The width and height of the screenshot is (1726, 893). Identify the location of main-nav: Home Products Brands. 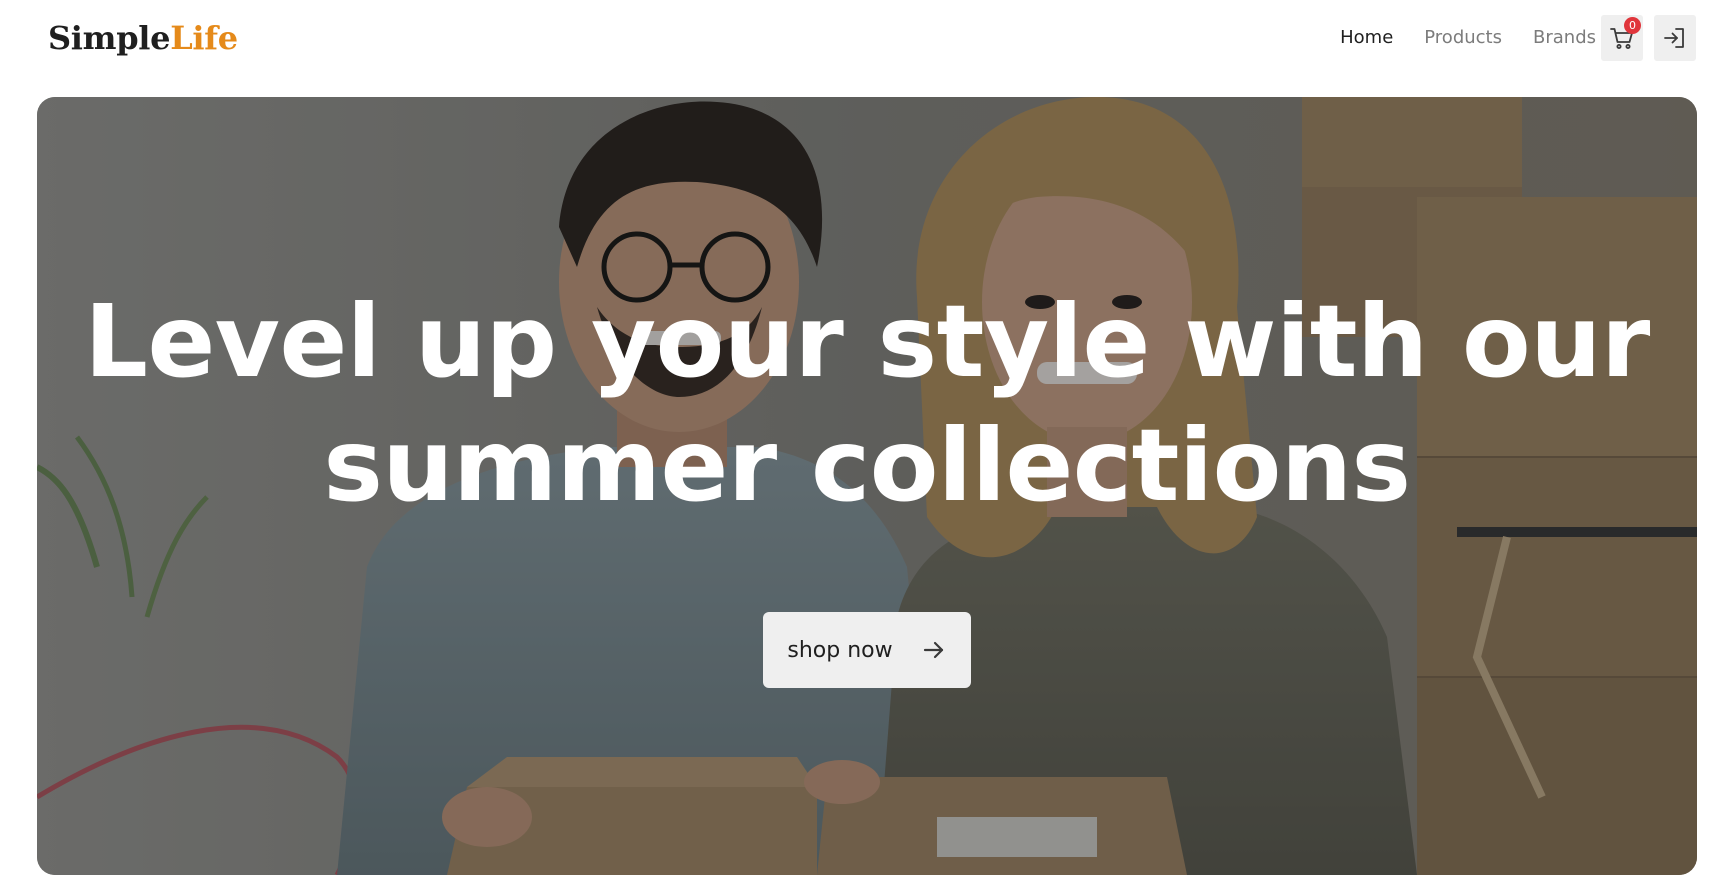
(1468, 38).